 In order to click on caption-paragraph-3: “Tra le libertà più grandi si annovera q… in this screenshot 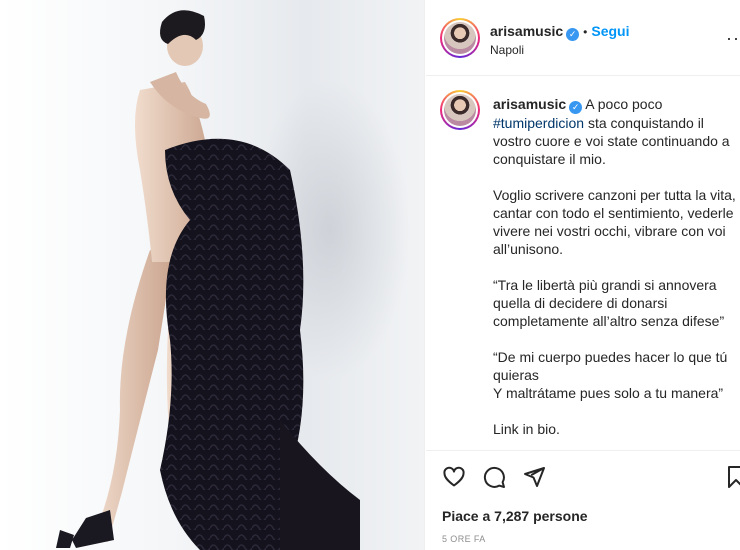, I will do `click(609, 303)`.